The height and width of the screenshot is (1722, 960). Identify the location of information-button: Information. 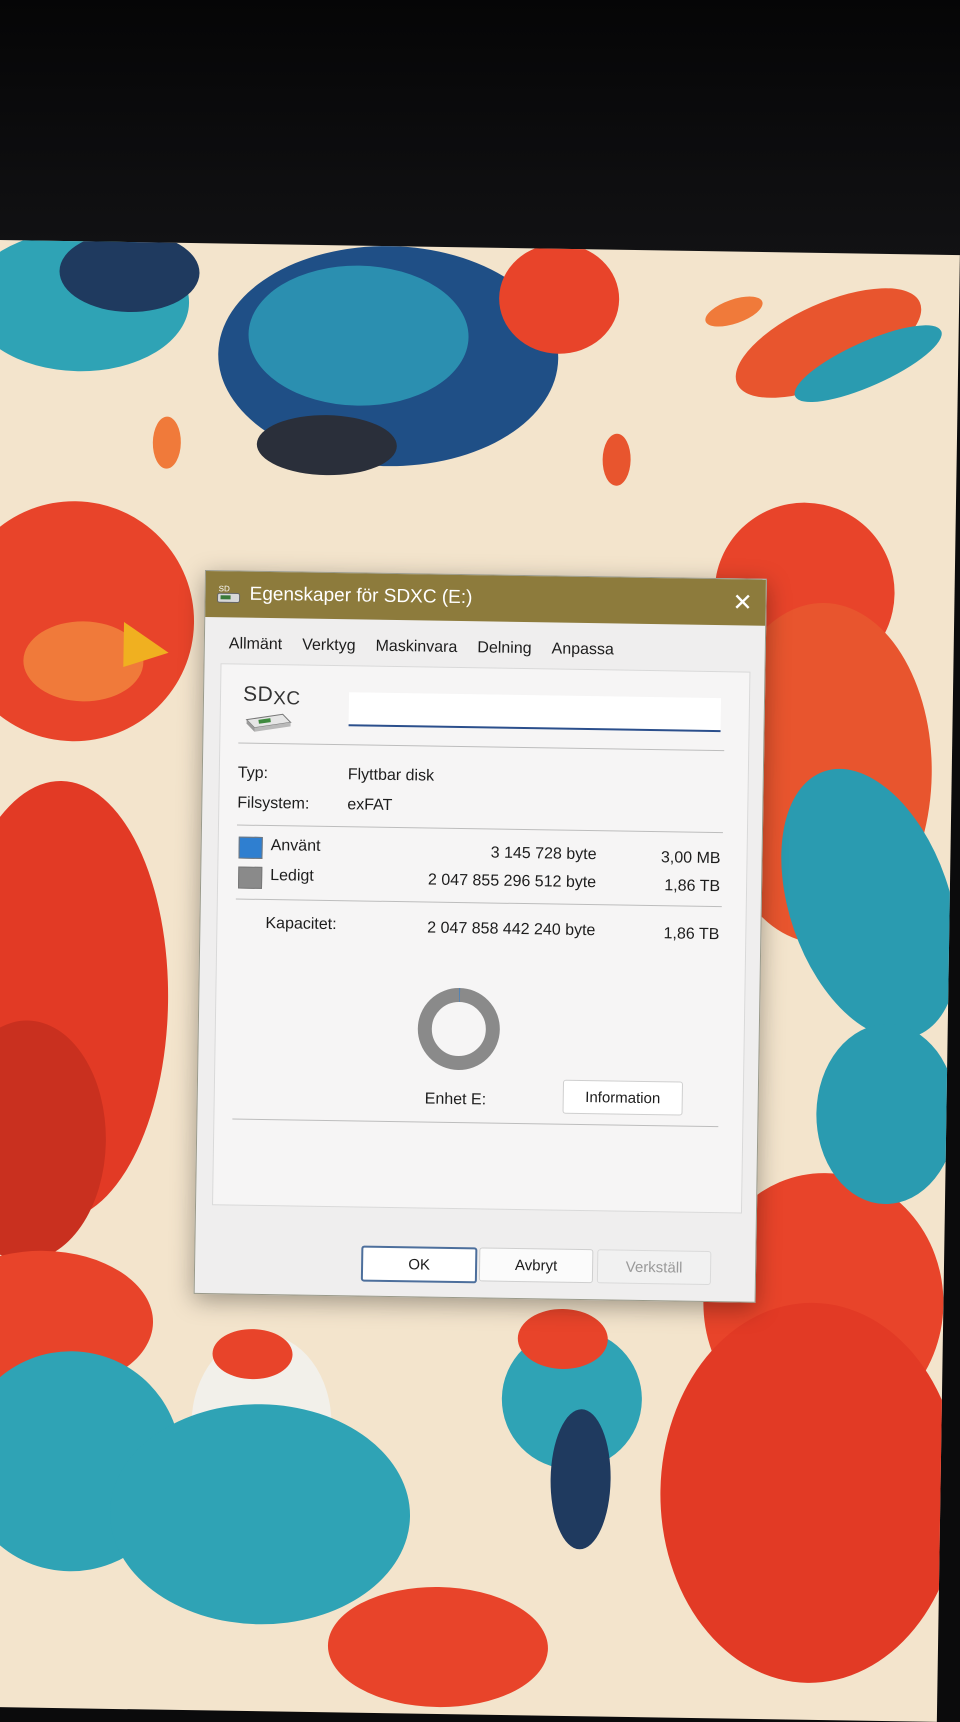
(623, 1097).